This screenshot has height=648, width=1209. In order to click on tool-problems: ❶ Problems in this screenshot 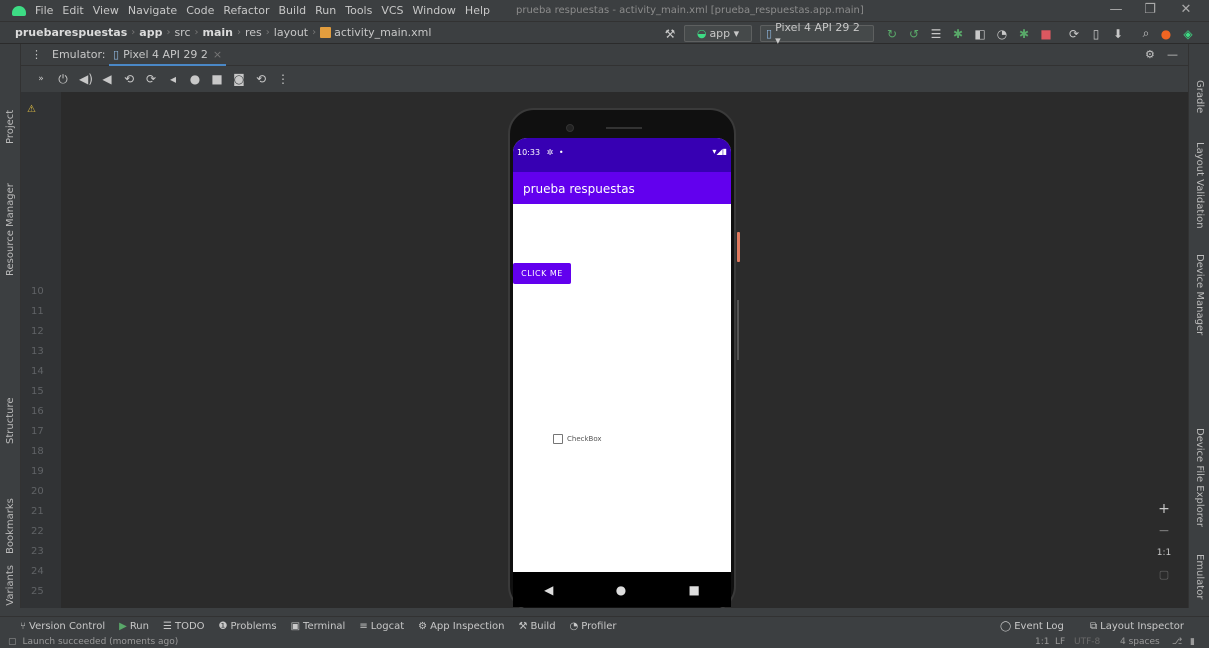, I will do `click(248, 626)`.